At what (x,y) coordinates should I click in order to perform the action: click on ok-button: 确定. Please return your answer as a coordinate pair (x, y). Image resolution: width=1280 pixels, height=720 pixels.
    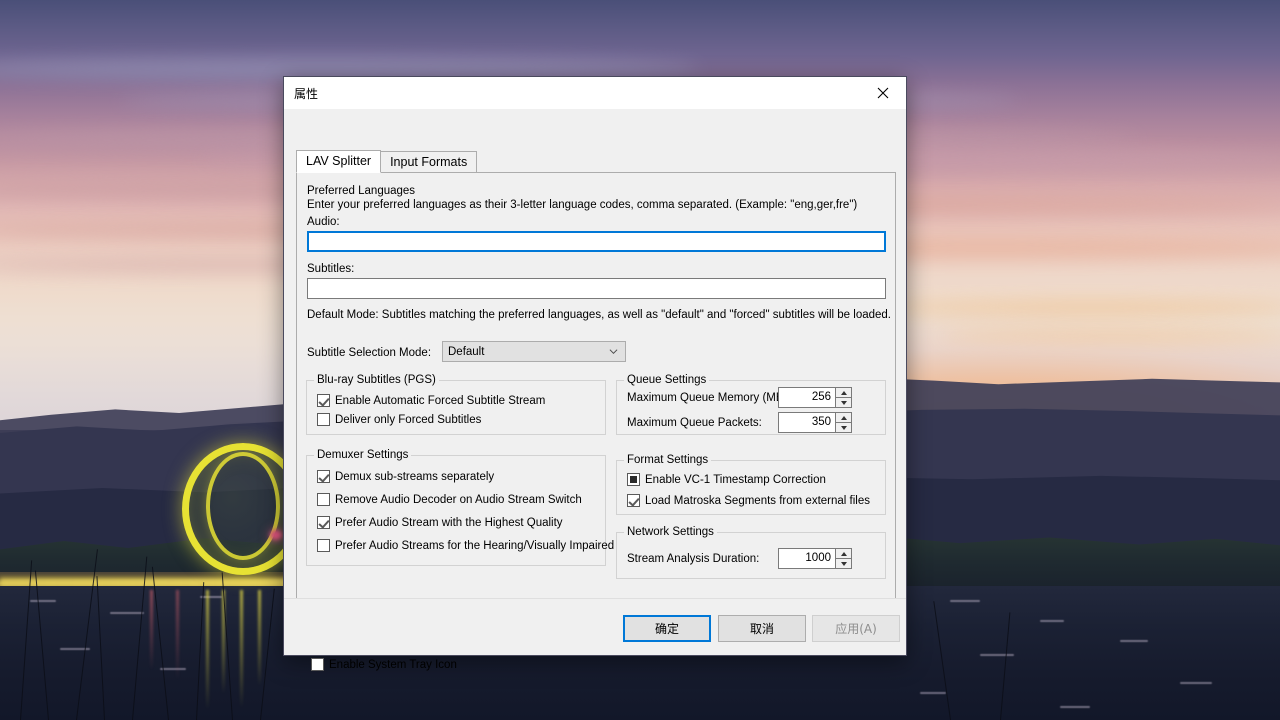
    Looking at the image, I should click on (667, 628).